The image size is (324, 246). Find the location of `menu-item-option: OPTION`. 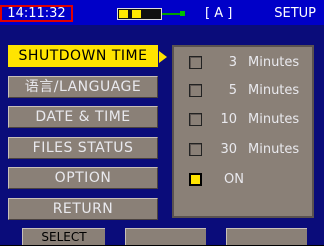

menu-item-option: OPTION is located at coordinates (83, 178).